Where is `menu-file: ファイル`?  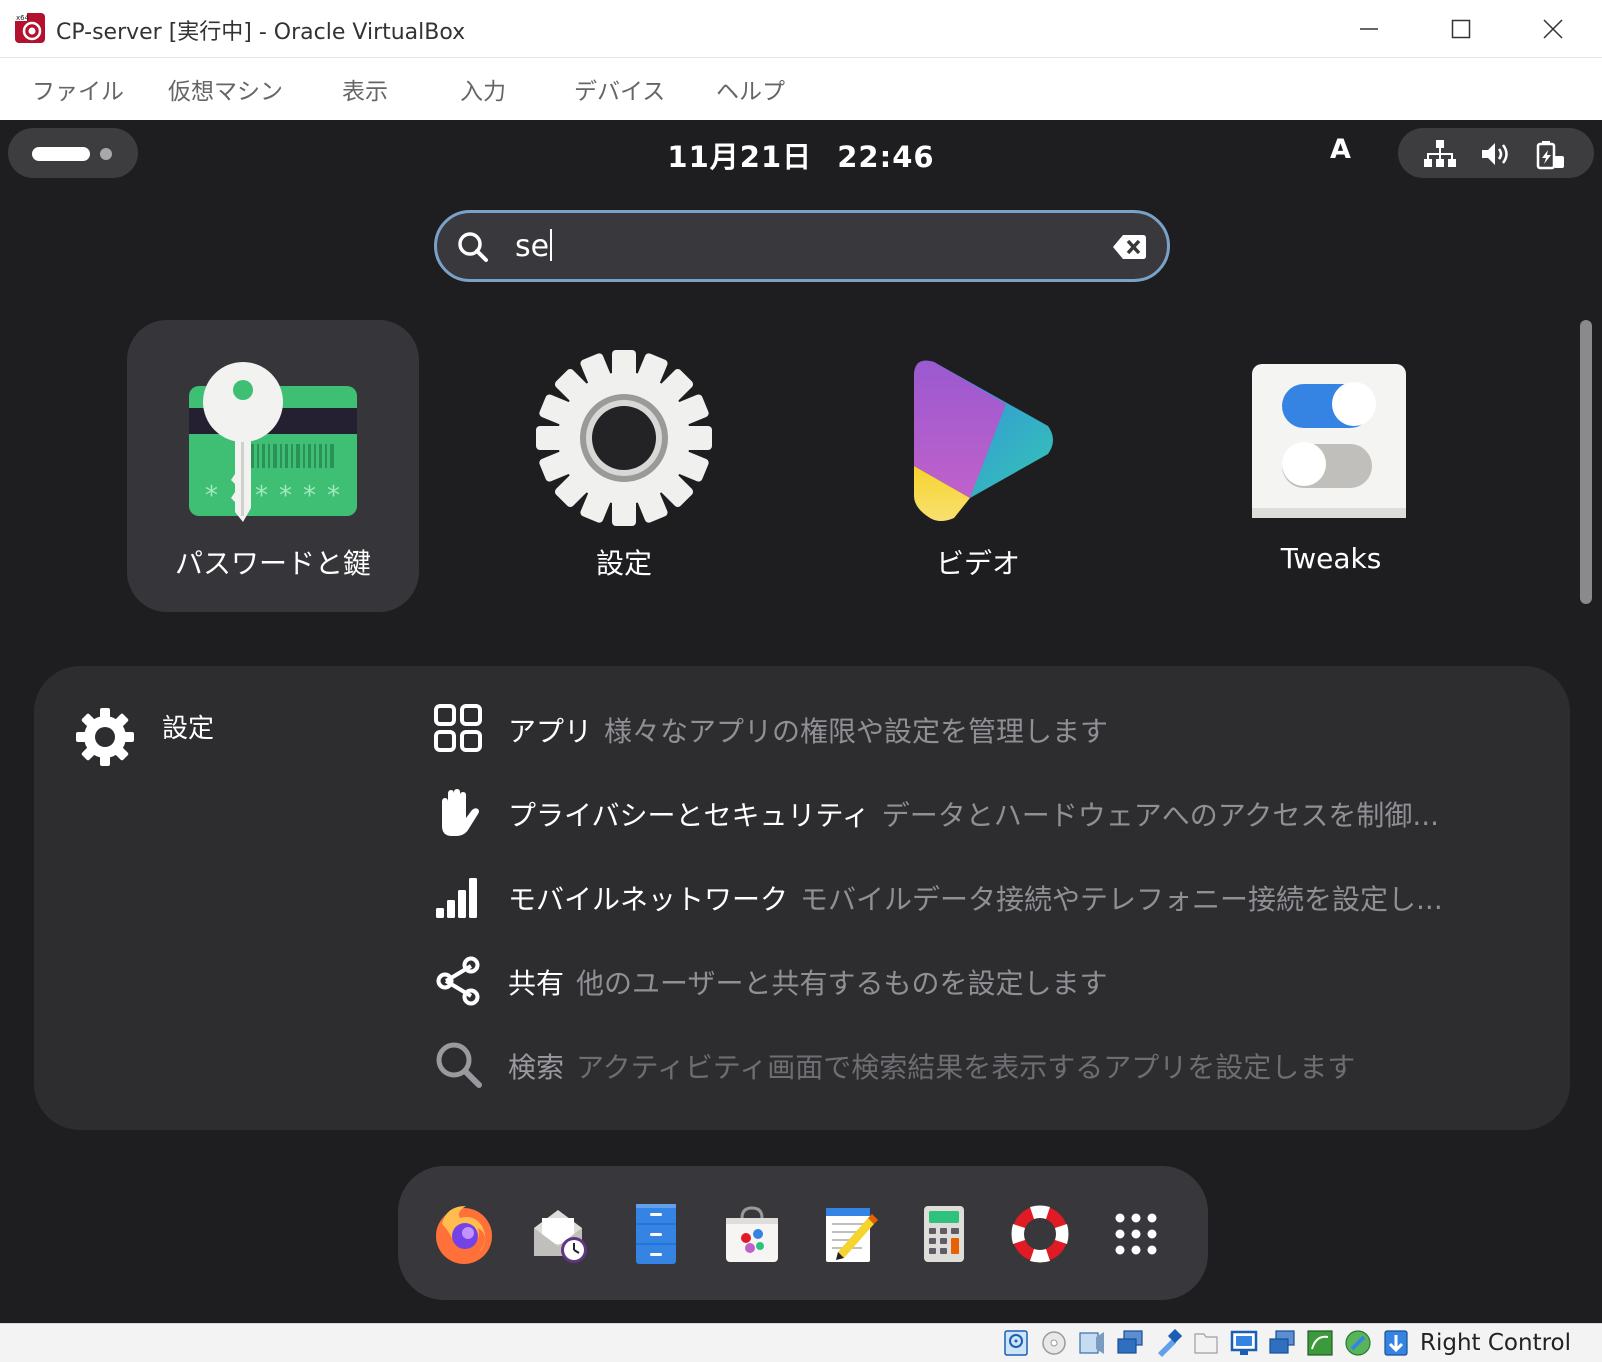 menu-file: ファイル is located at coordinates (78, 89).